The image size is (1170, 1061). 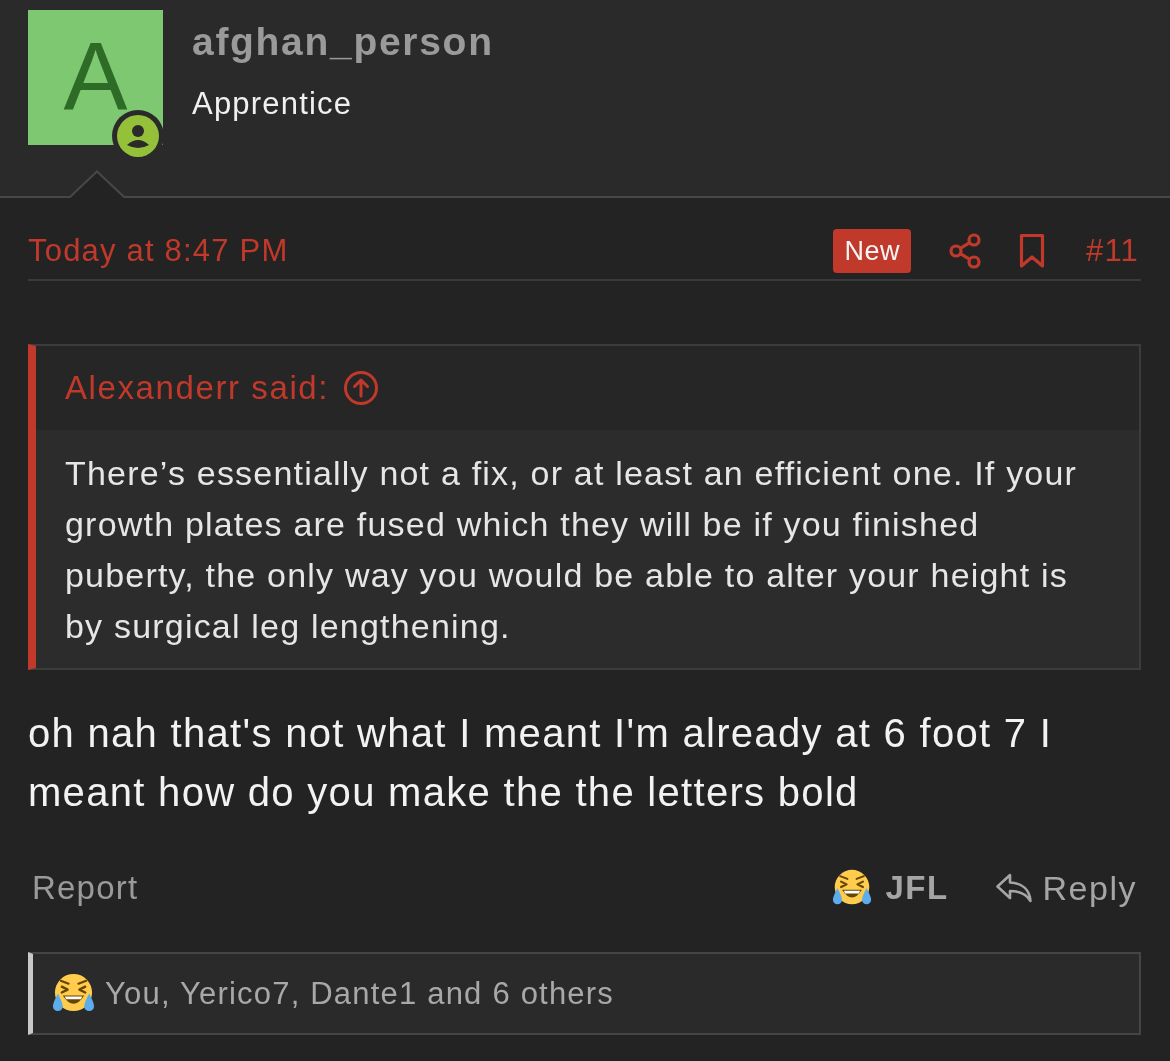 I want to click on post-date: Today at 8:47 PM, so click(x=431, y=250).